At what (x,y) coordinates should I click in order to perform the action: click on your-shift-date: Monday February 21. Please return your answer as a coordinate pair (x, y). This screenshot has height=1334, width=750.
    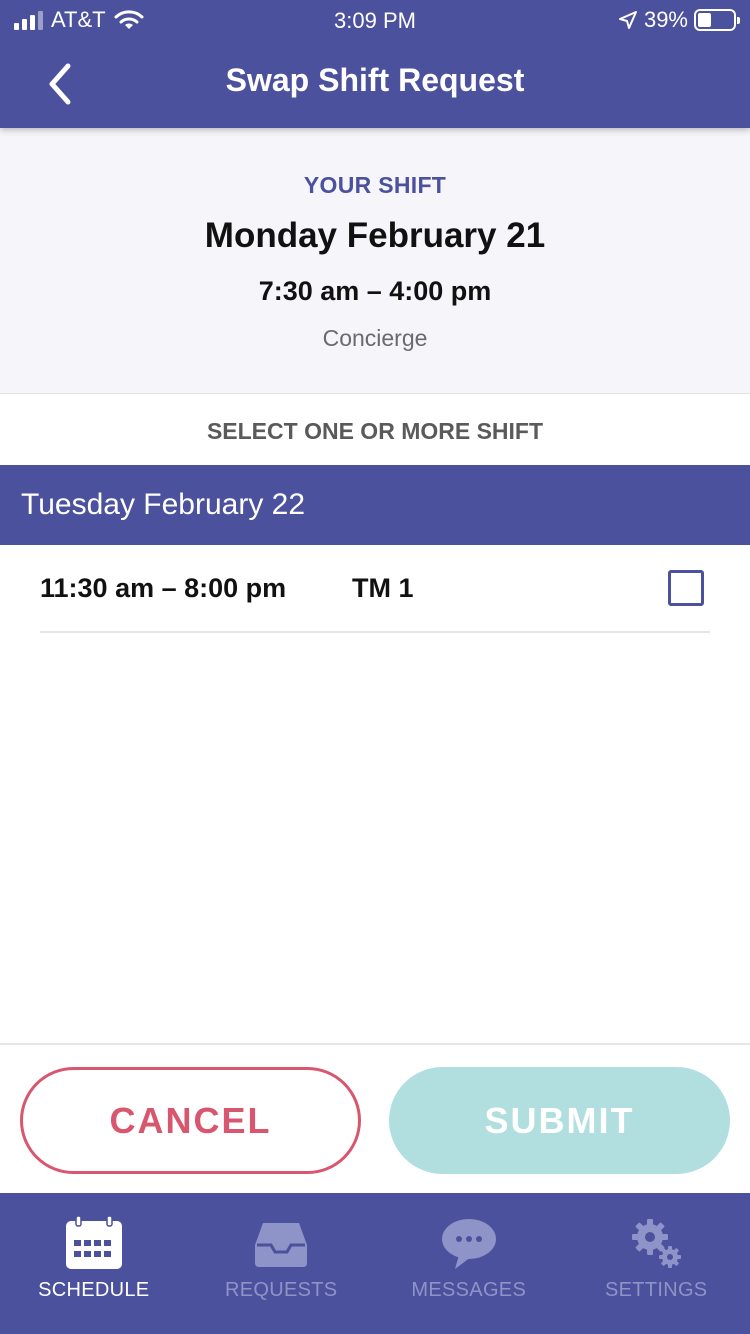
    Looking at the image, I should click on (375, 235).